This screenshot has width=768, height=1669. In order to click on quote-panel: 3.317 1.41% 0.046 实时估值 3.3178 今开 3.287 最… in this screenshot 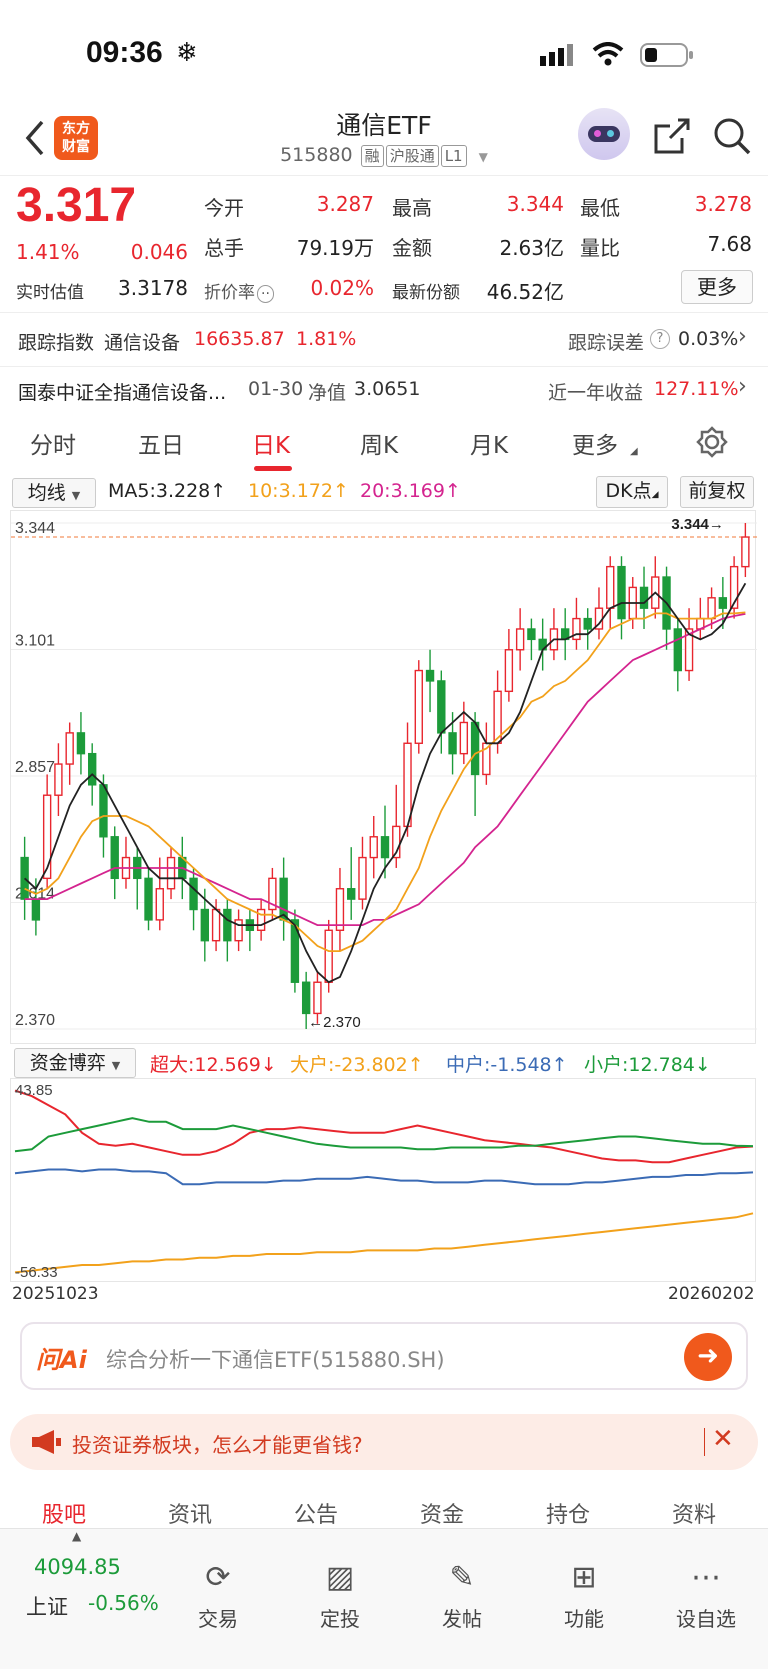, I will do `click(384, 243)`.